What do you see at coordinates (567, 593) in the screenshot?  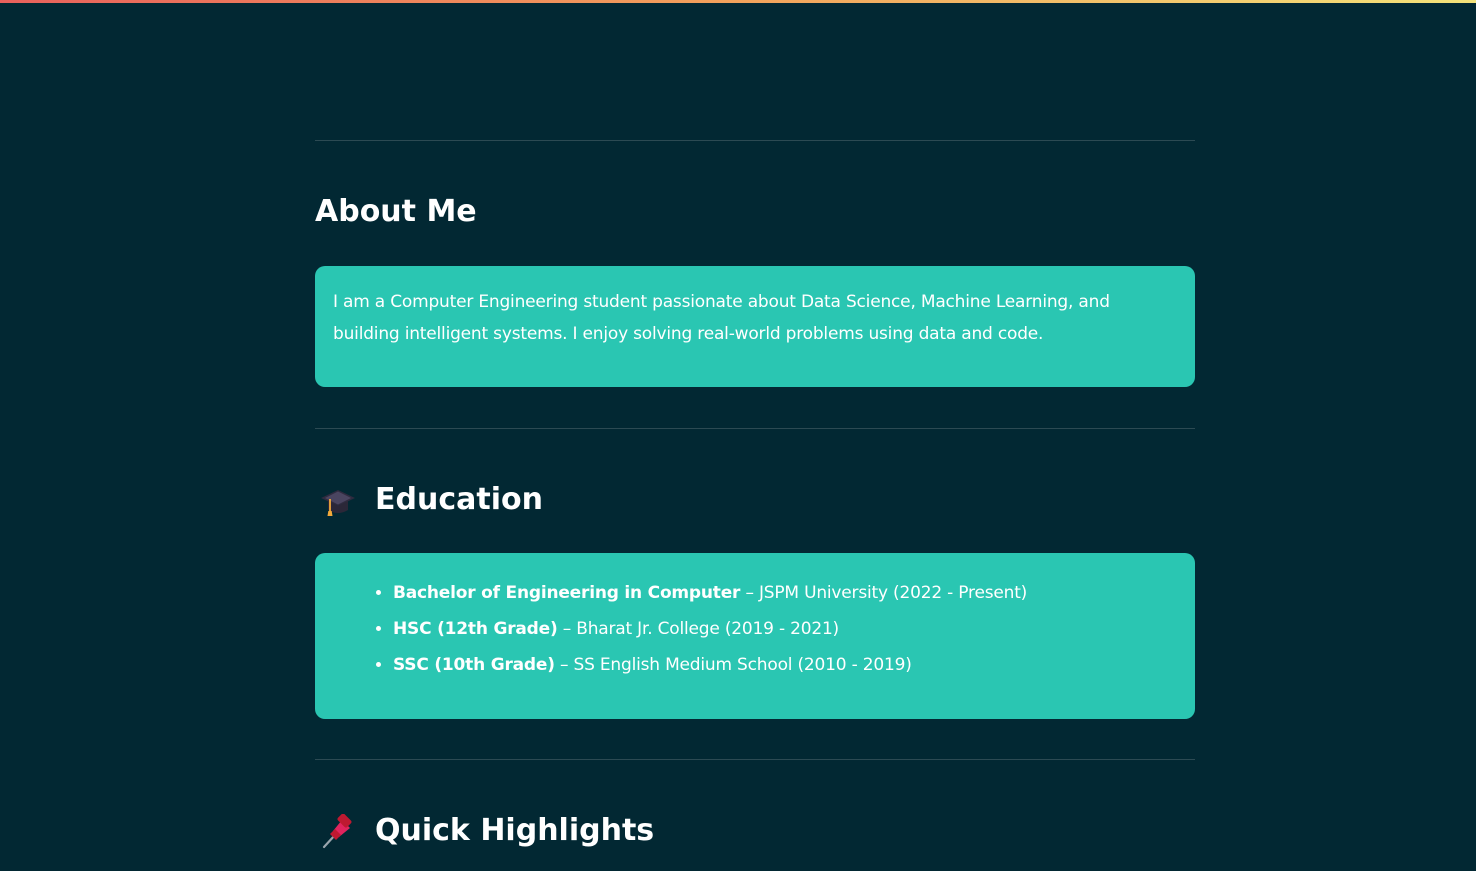 I see `degree-name: Bachelor of Engineering in Computer` at bounding box center [567, 593].